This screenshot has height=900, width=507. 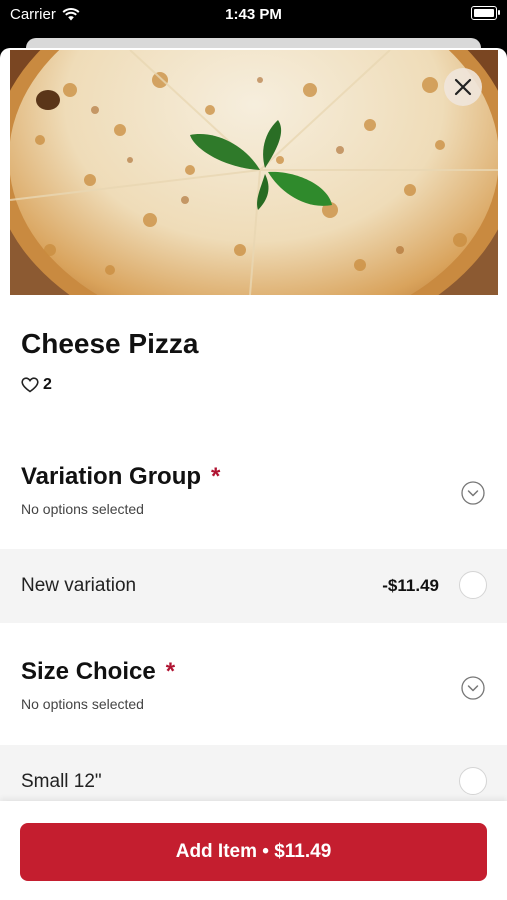 What do you see at coordinates (61, 781) in the screenshot?
I see `option-label: Small 12"` at bounding box center [61, 781].